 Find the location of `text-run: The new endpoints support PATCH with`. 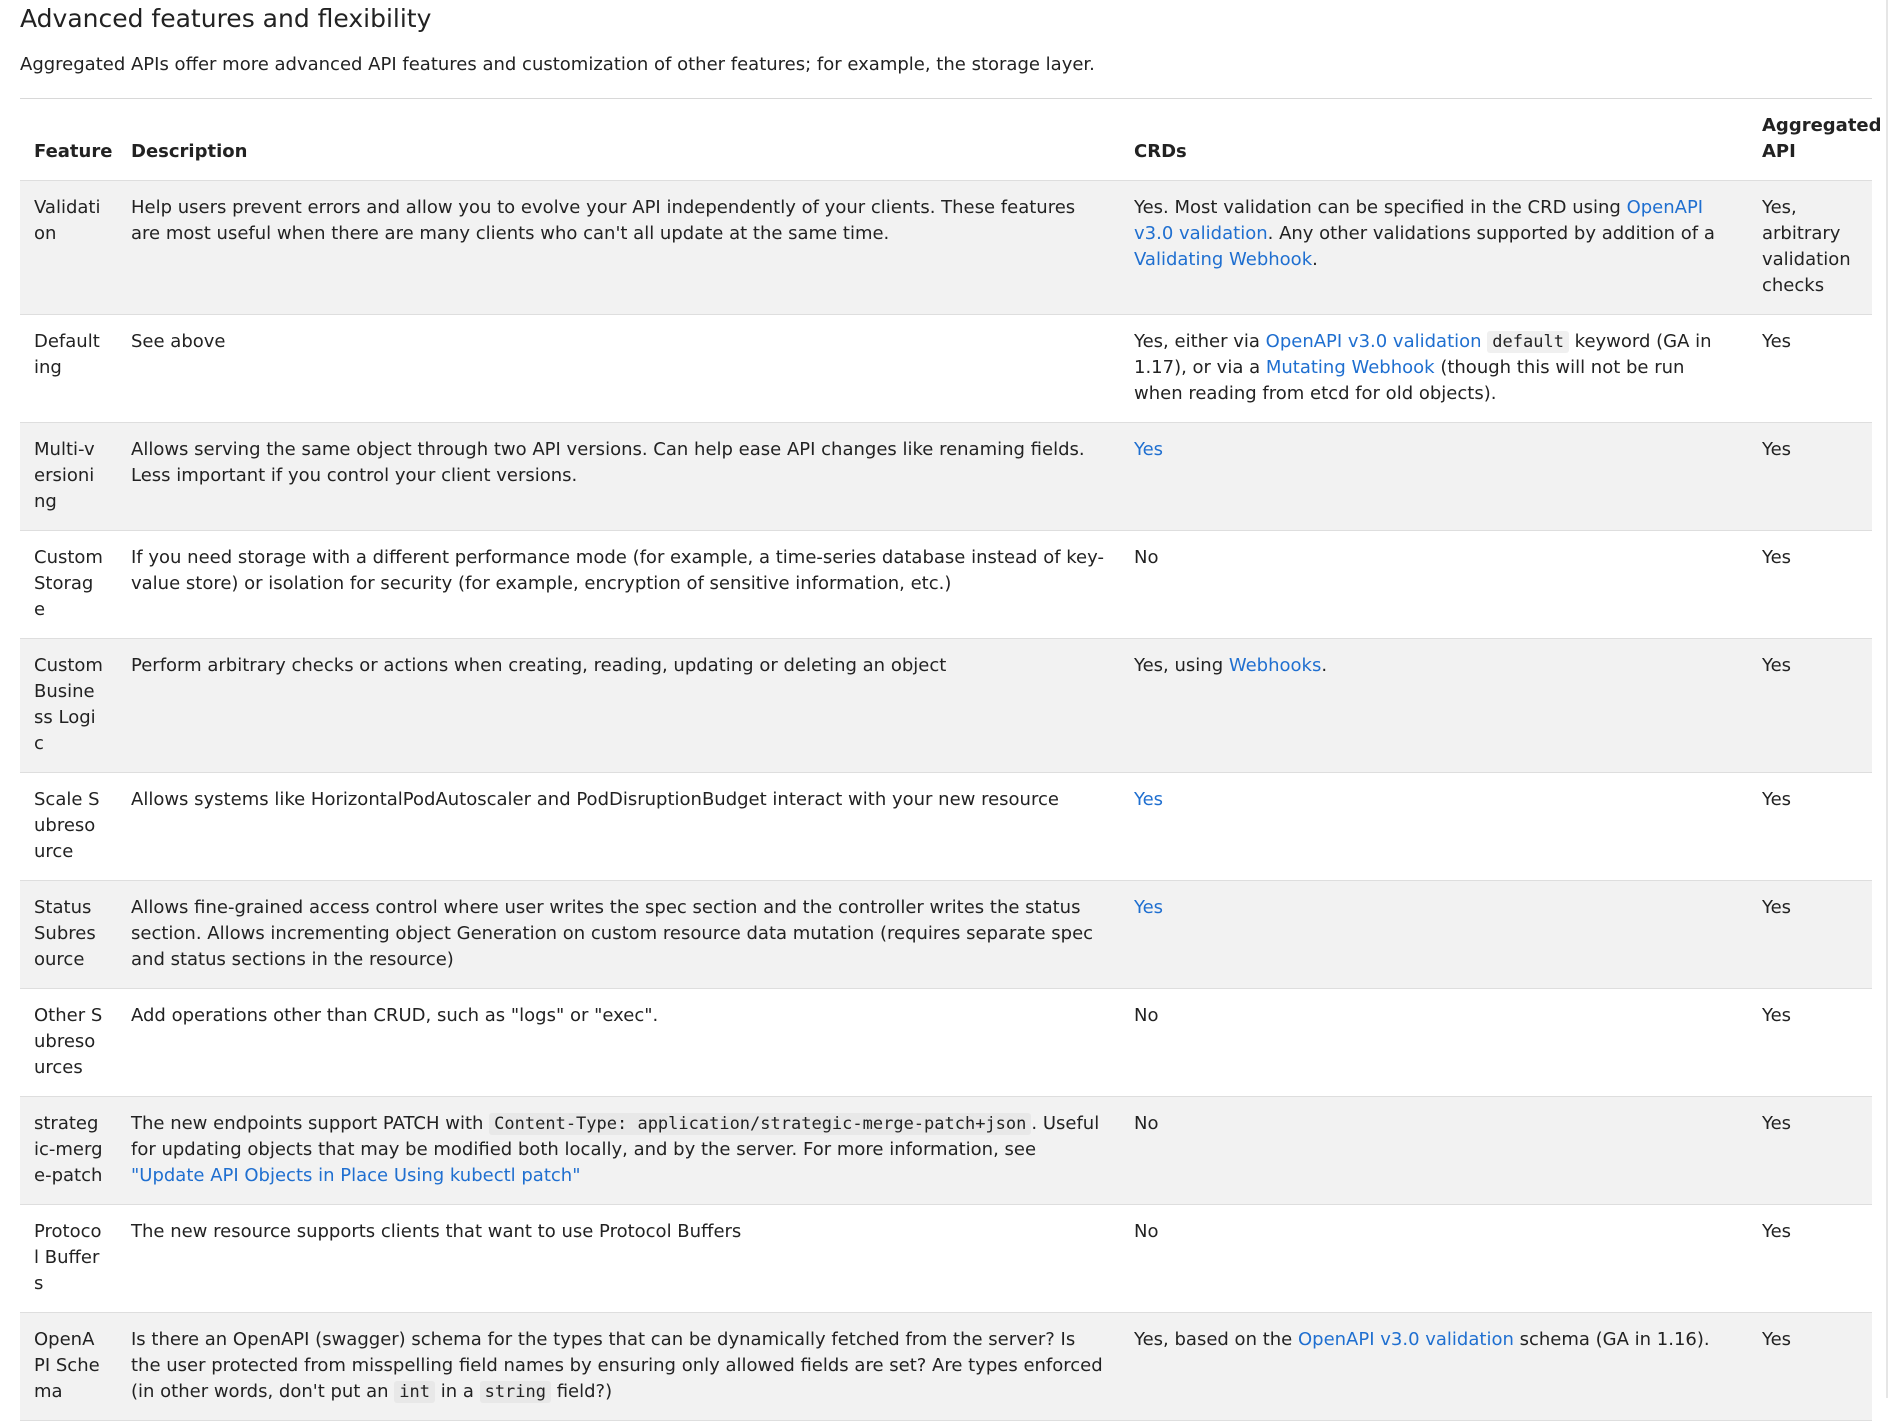

text-run: The new endpoints support PATCH with is located at coordinates (310, 1123).